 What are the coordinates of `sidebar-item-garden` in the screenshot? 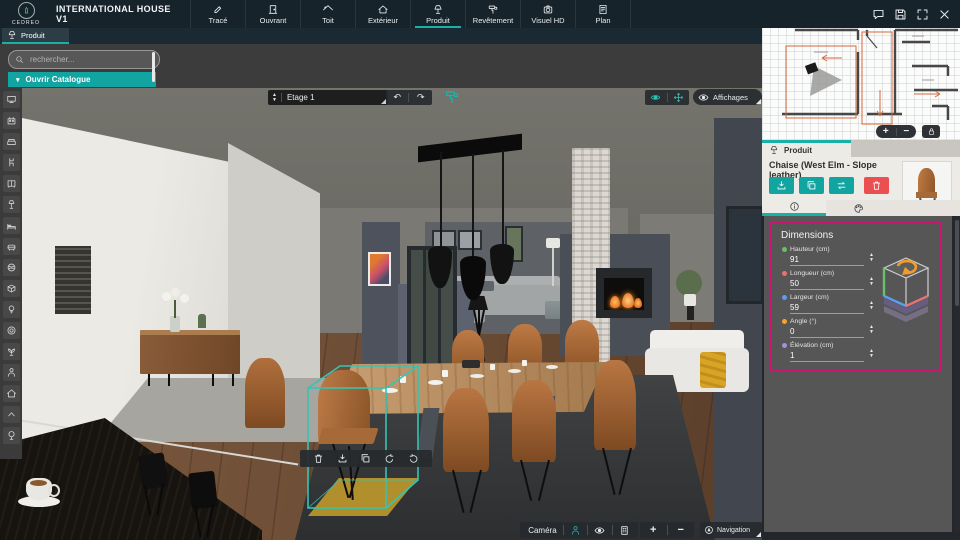 It's located at (11, 435).